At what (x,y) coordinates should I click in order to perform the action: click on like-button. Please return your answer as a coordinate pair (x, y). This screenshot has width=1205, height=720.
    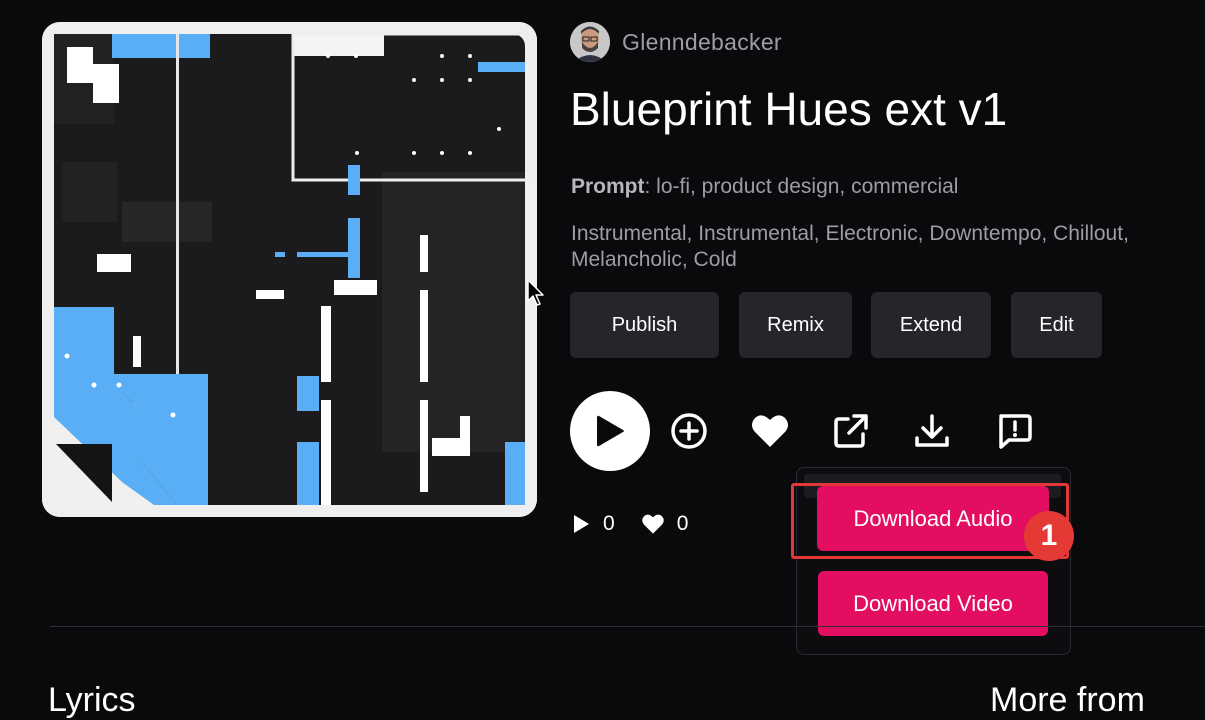
    Looking at the image, I should click on (770, 431).